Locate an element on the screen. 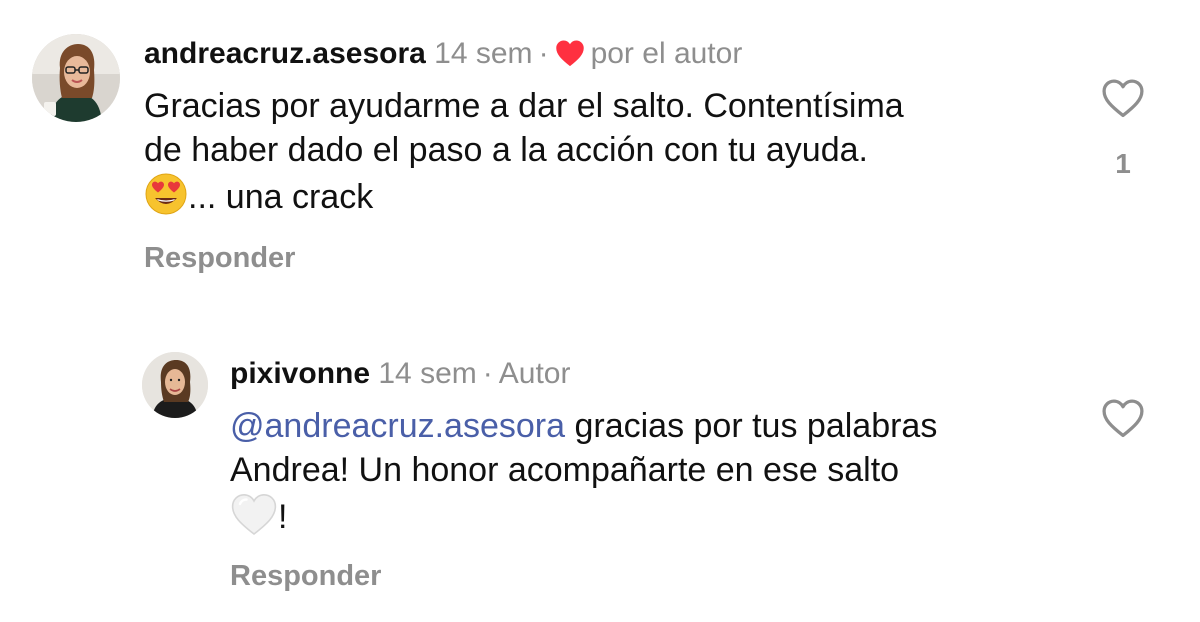 This screenshot has width=1200, height=622. white-heart-emoji-icon is located at coordinates (254, 519).